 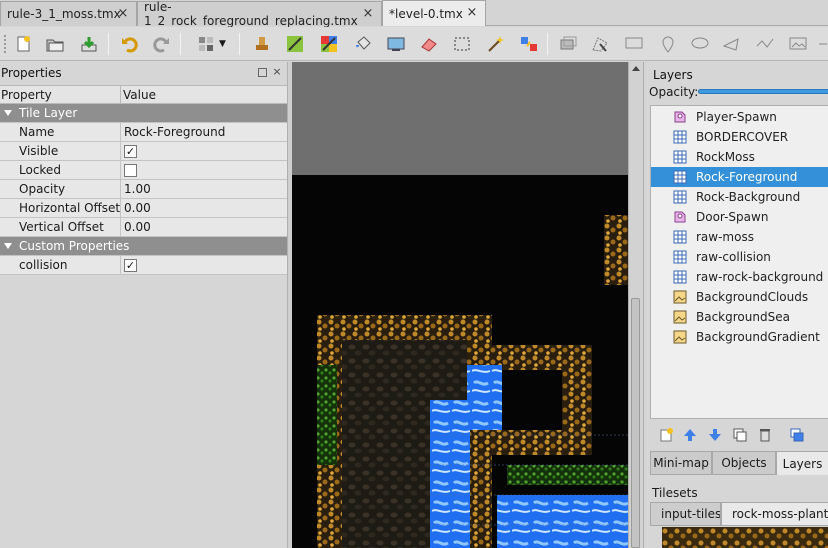 I want to click on property-row-name: Name Rock-Foreground, so click(x=143, y=132).